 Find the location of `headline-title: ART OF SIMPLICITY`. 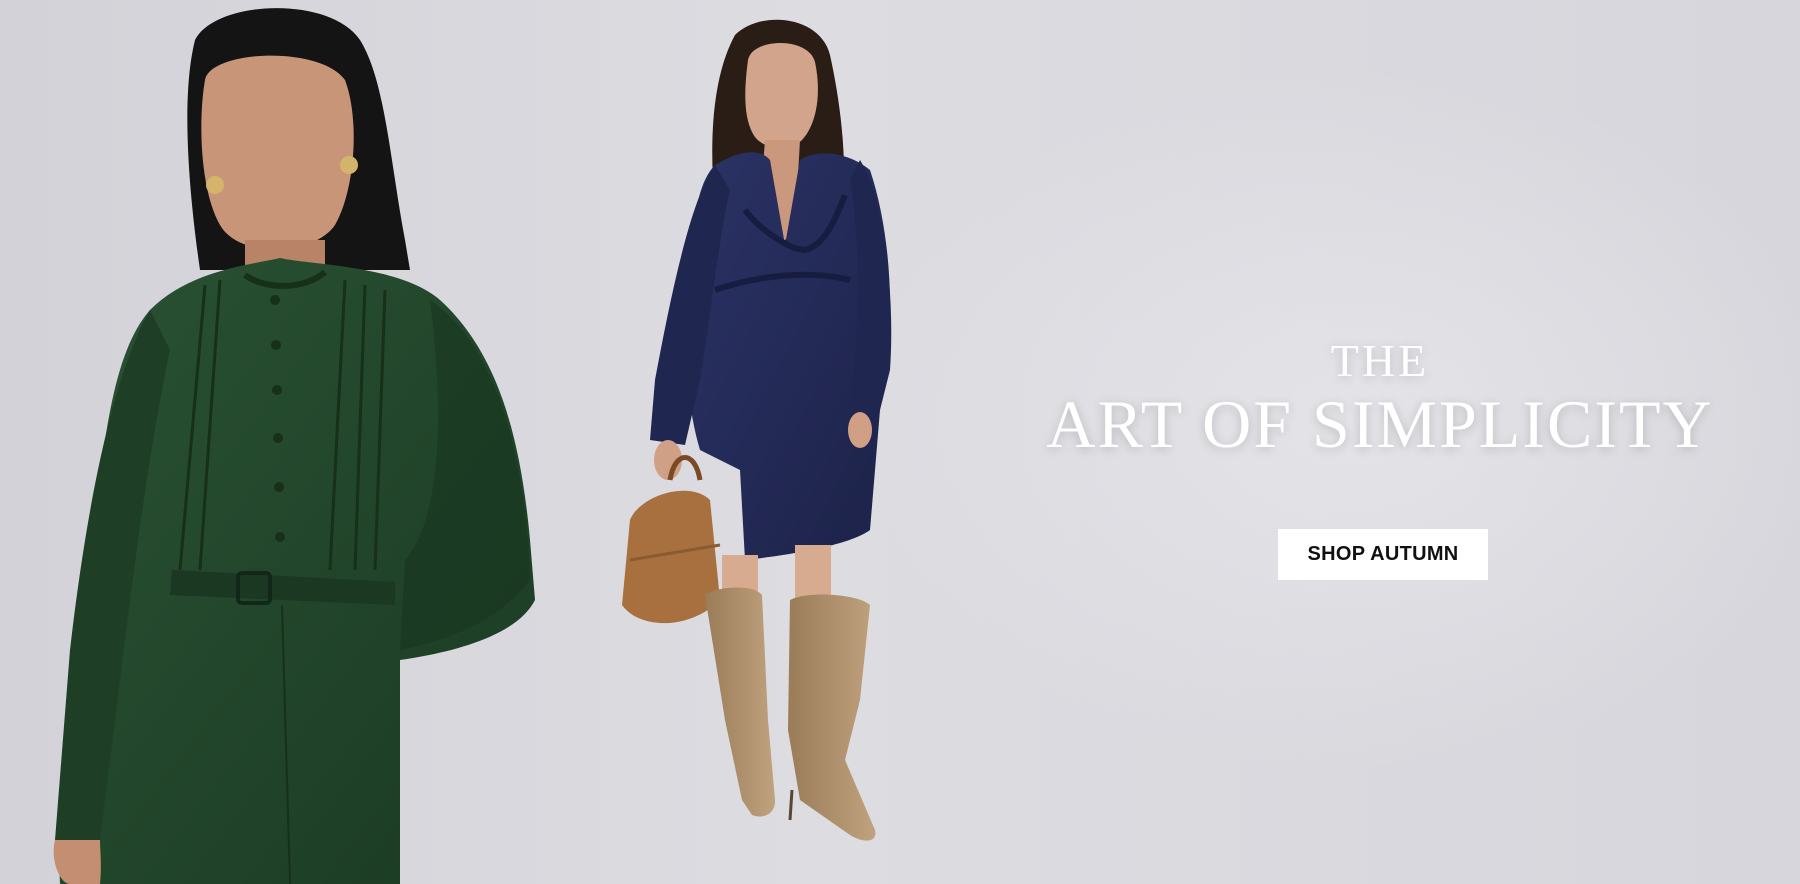

headline-title: ART OF SIMPLICITY is located at coordinates (1380, 424).